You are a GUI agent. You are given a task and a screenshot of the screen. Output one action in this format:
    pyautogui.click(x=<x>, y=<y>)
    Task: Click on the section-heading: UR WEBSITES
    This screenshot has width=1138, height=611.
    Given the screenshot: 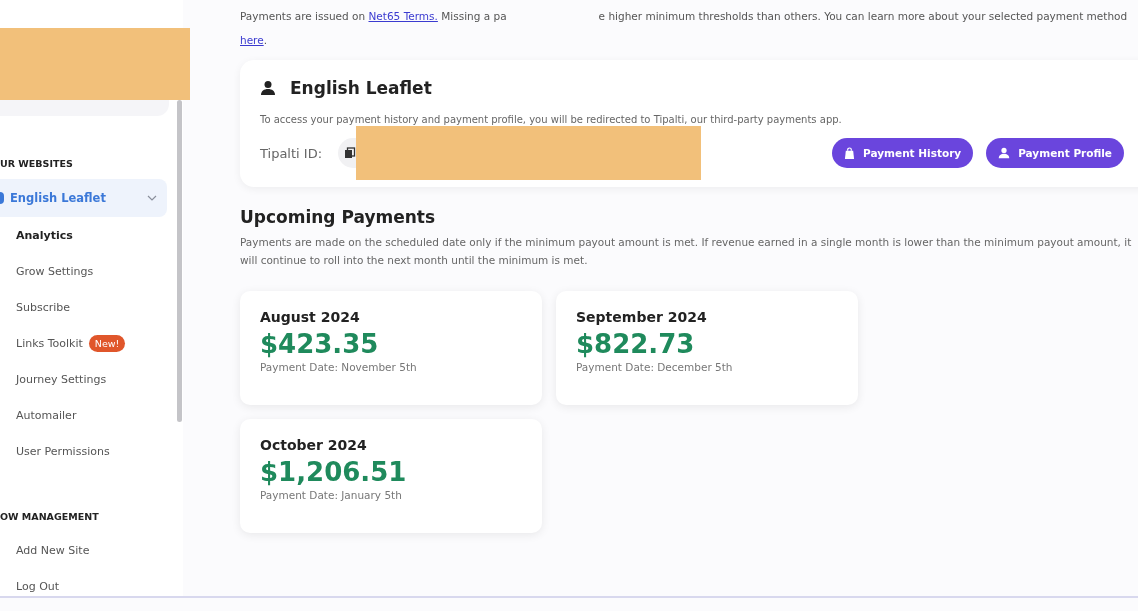 What is the action you would take?
    pyautogui.click(x=37, y=163)
    